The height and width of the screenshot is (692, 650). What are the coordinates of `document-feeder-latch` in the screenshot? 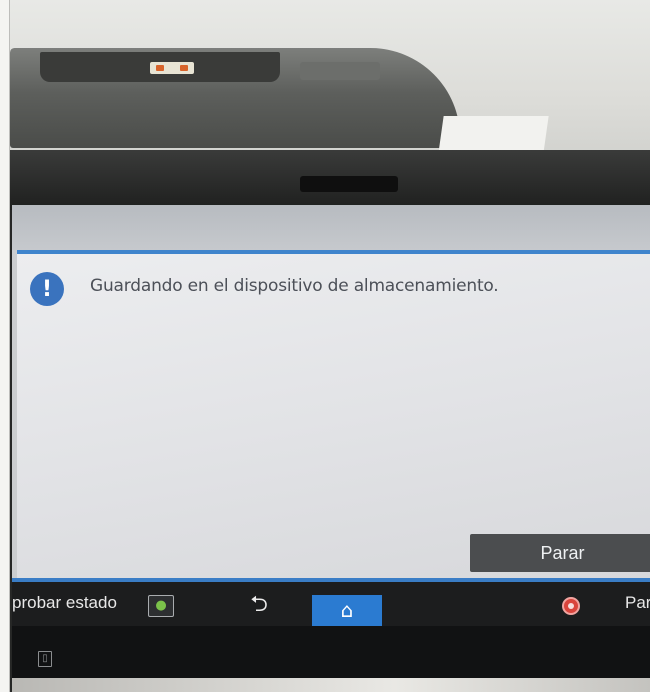 It's located at (172, 68).